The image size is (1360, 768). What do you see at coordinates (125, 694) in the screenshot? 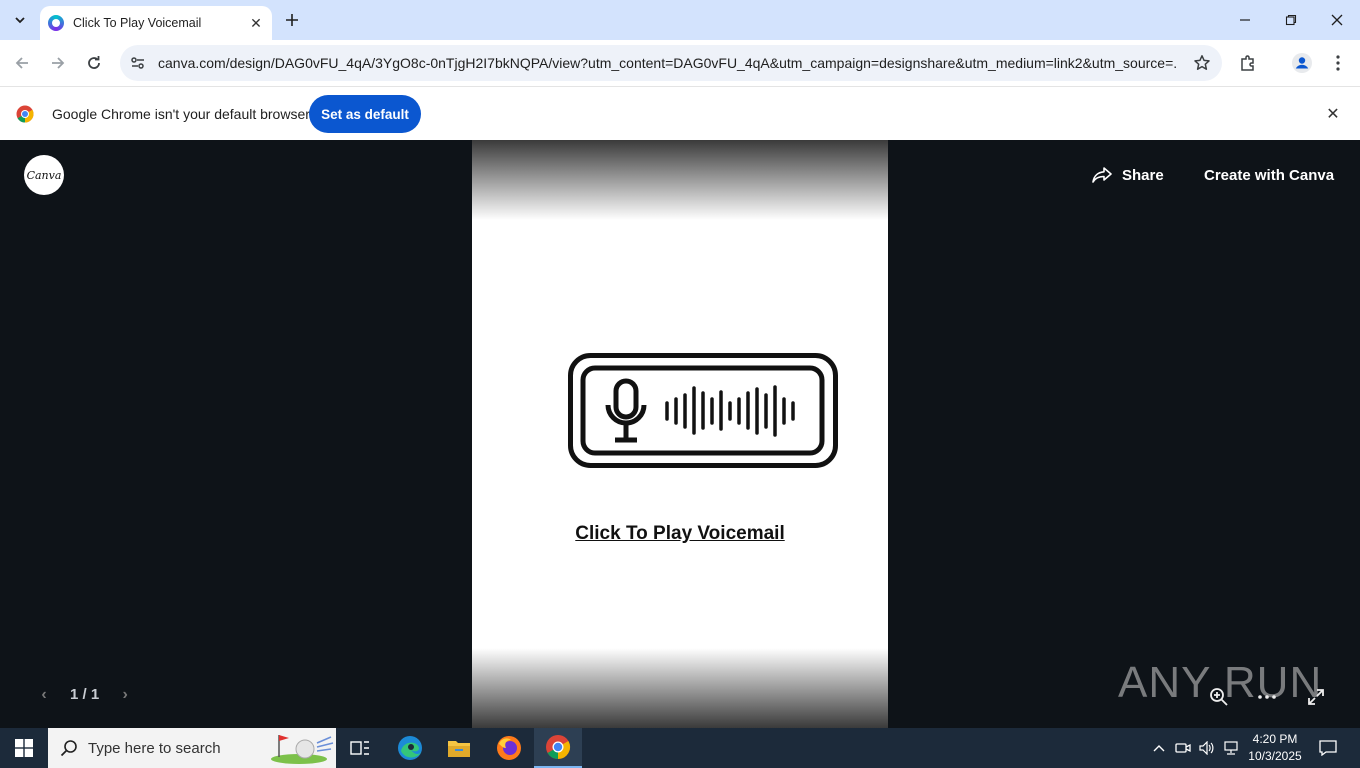
I see `chevron-right-icon: ›` at bounding box center [125, 694].